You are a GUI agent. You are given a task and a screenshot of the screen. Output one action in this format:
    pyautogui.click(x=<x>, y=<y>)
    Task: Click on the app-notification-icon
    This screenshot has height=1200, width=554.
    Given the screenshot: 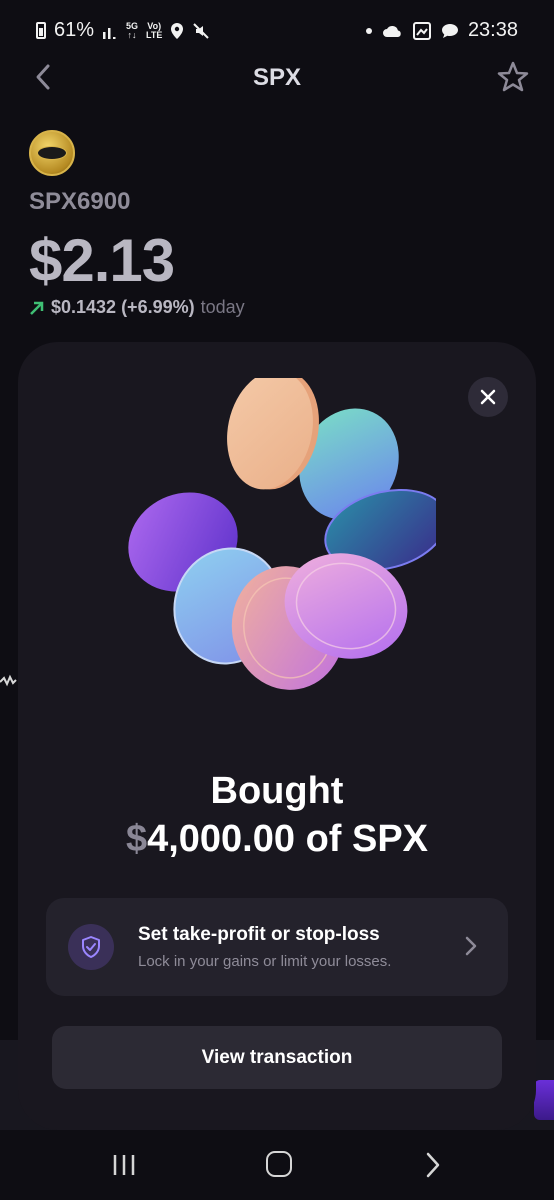 What is the action you would take?
    pyautogui.click(x=421, y=30)
    